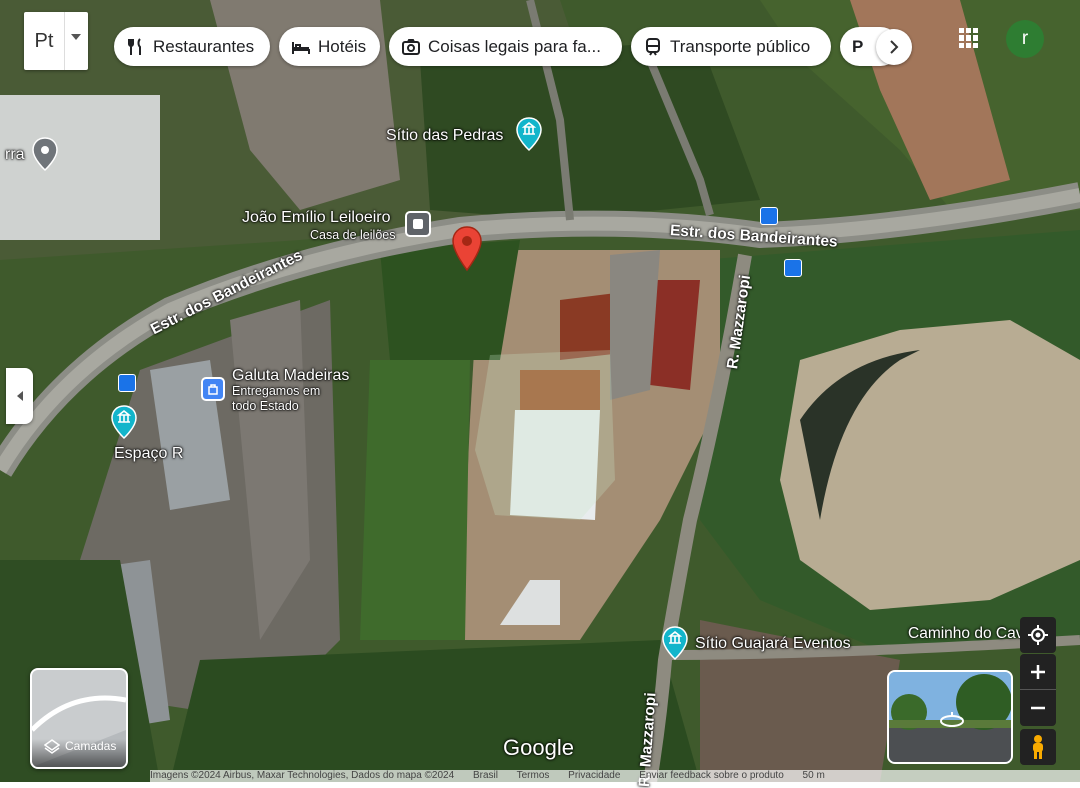 Image resolution: width=1080 pixels, height=788 pixels. I want to click on chips-next-button, so click(894, 47).